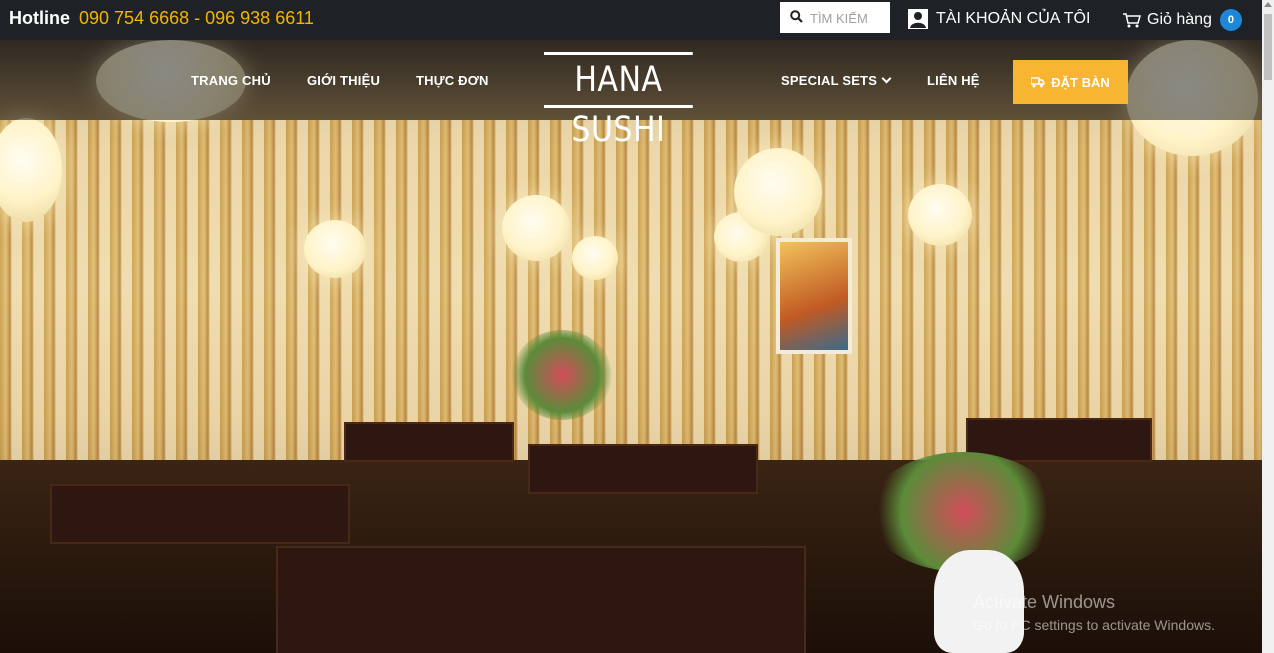  What do you see at coordinates (886, 78) in the screenshot?
I see `chevron-down-icon` at bounding box center [886, 78].